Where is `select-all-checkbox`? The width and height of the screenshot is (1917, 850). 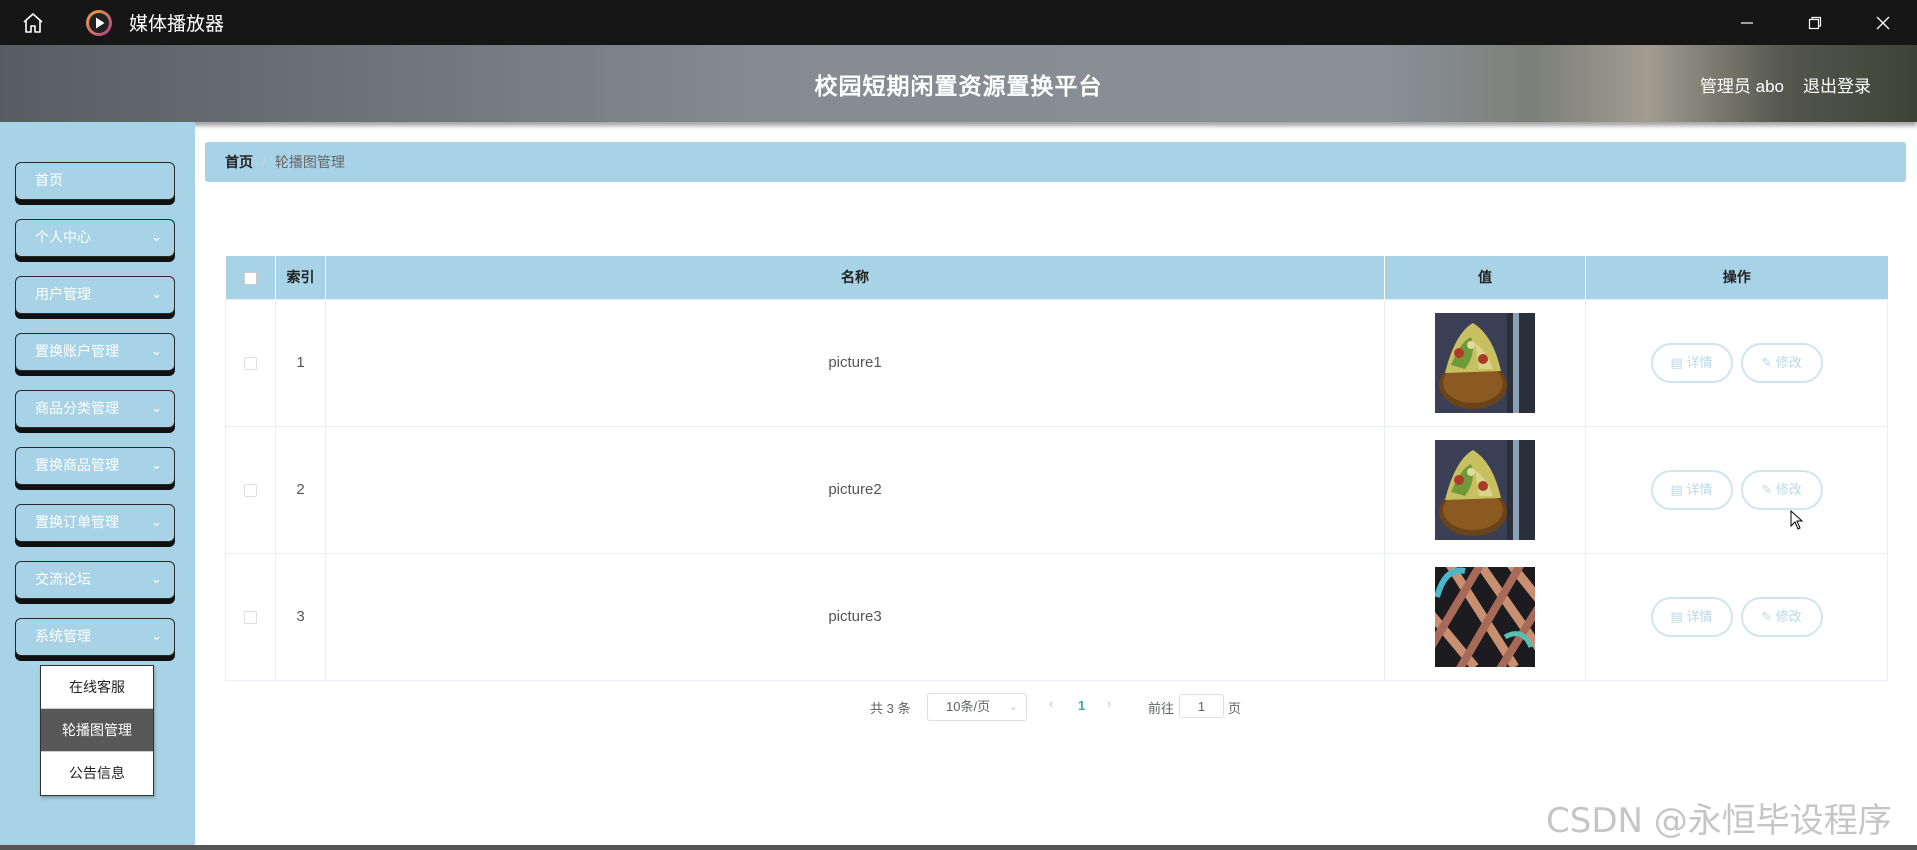
select-all-checkbox is located at coordinates (250, 279).